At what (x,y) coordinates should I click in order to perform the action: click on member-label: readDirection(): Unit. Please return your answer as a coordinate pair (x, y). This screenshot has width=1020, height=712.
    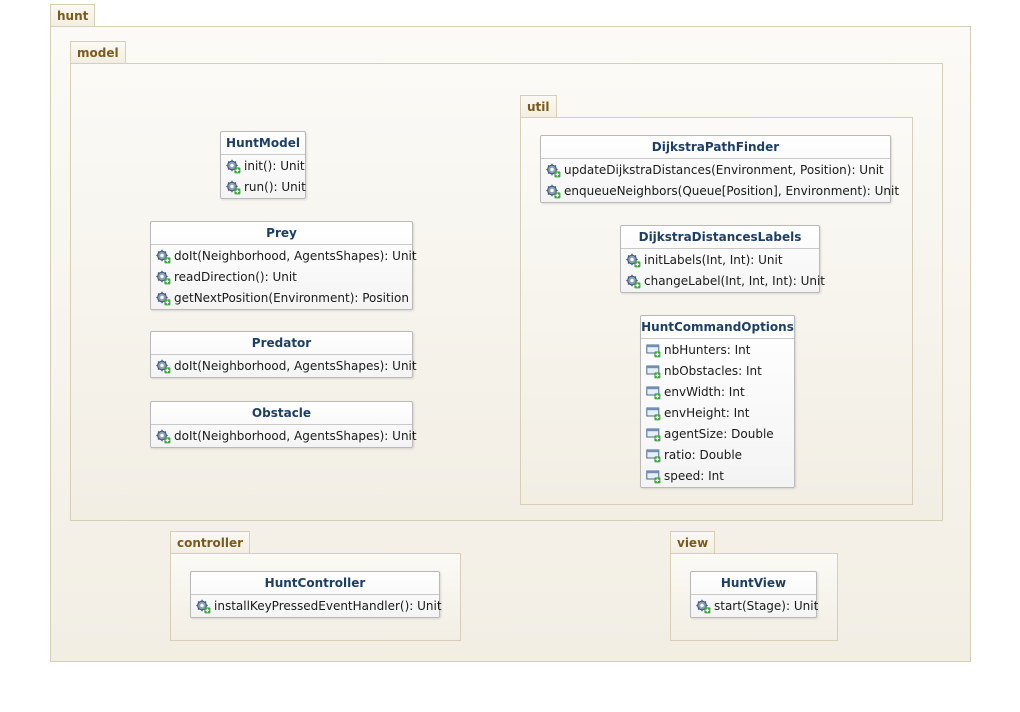
    Looking at the image, I should click on (235, 277).